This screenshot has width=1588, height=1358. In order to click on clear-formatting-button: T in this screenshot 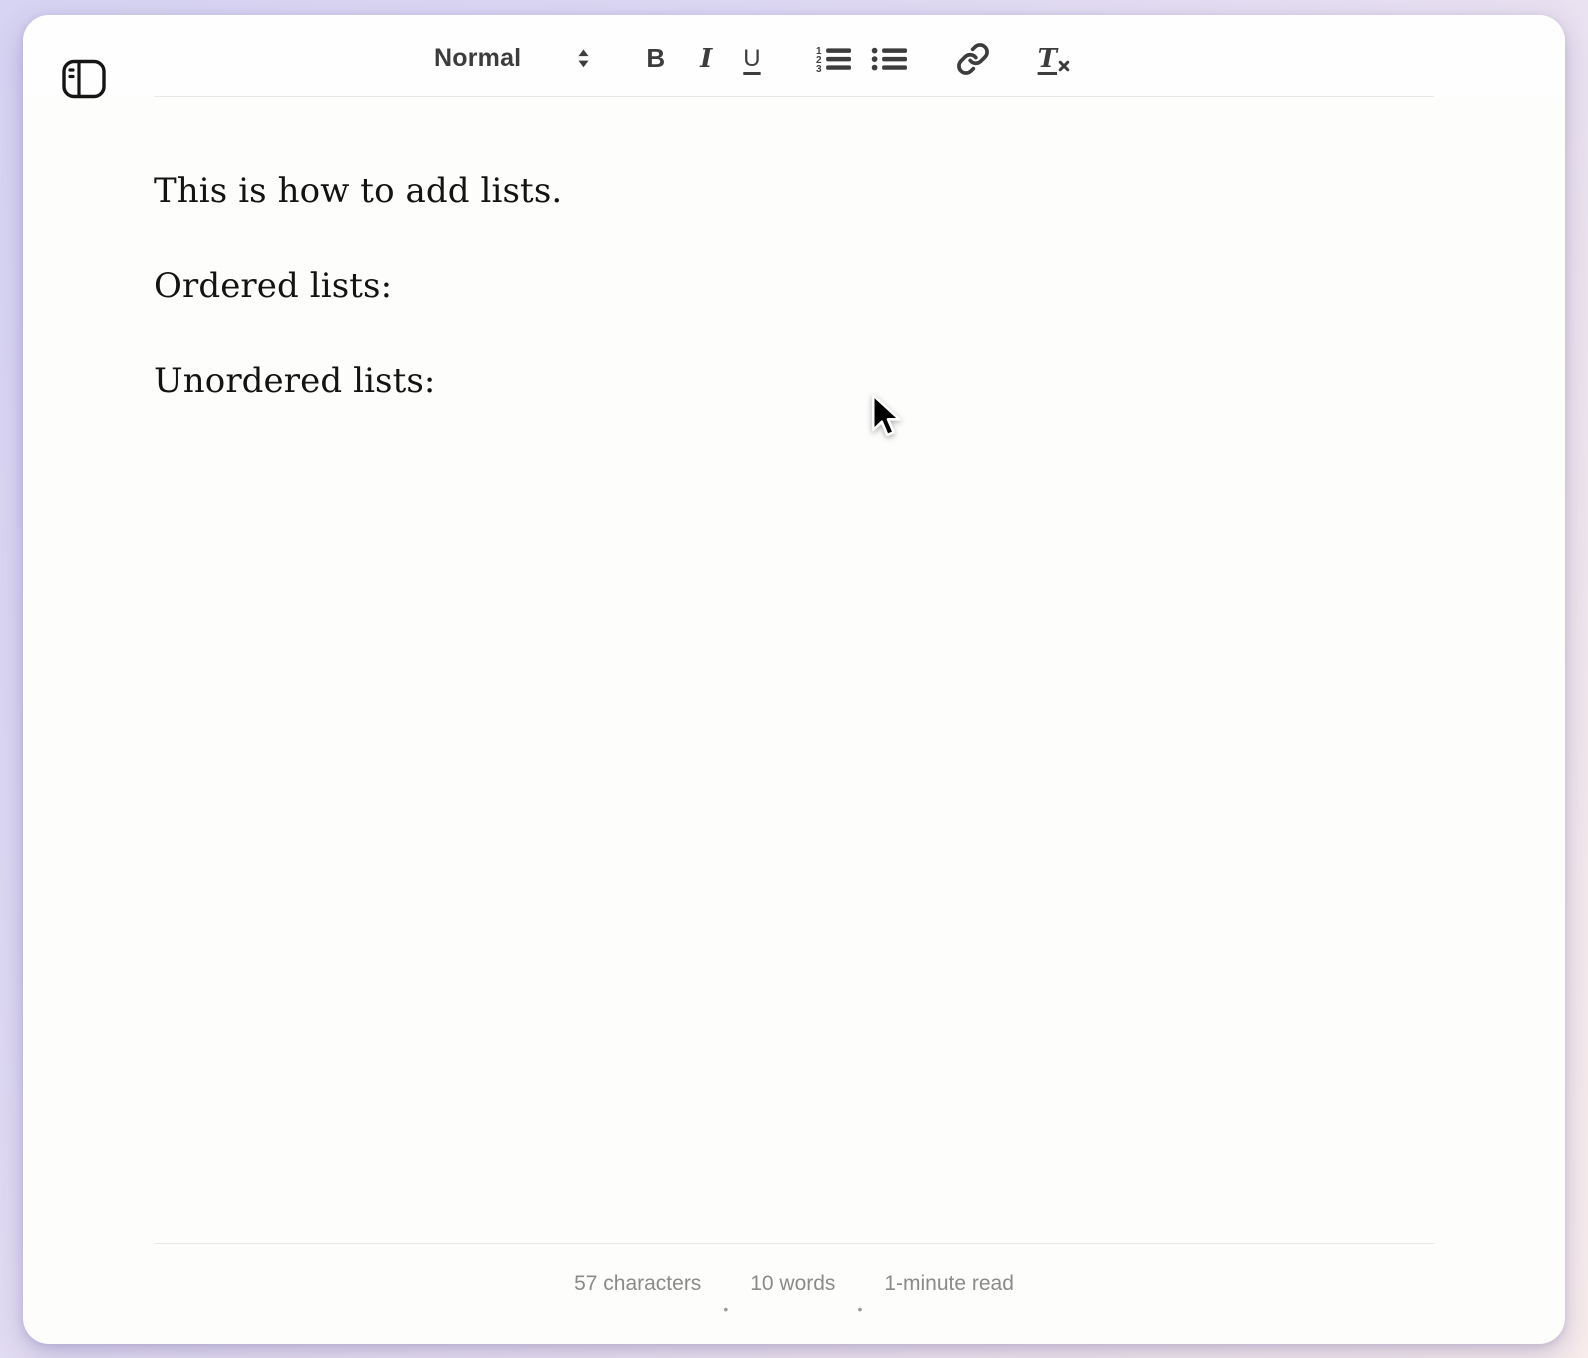, I will do `click(1054, 59)`.